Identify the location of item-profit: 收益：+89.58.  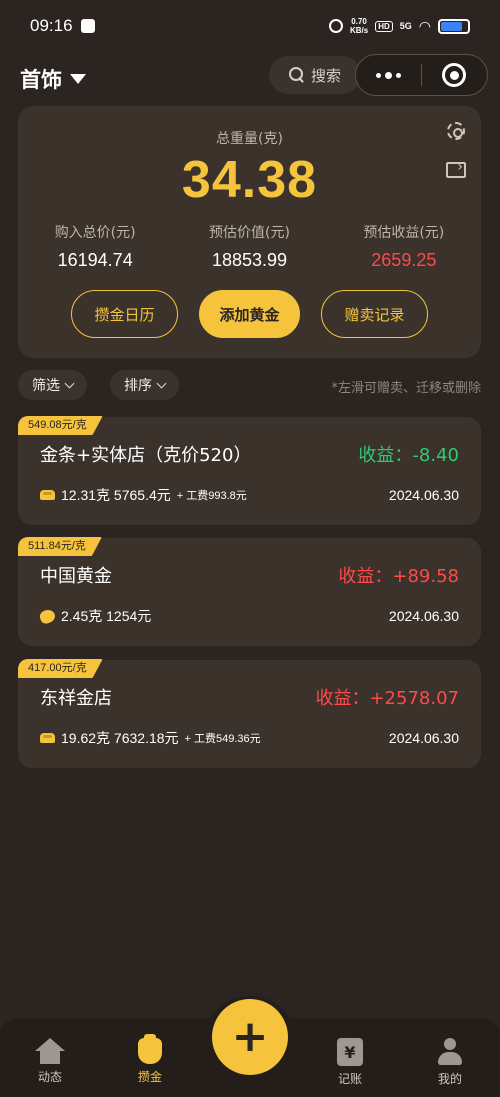
(398, 576).